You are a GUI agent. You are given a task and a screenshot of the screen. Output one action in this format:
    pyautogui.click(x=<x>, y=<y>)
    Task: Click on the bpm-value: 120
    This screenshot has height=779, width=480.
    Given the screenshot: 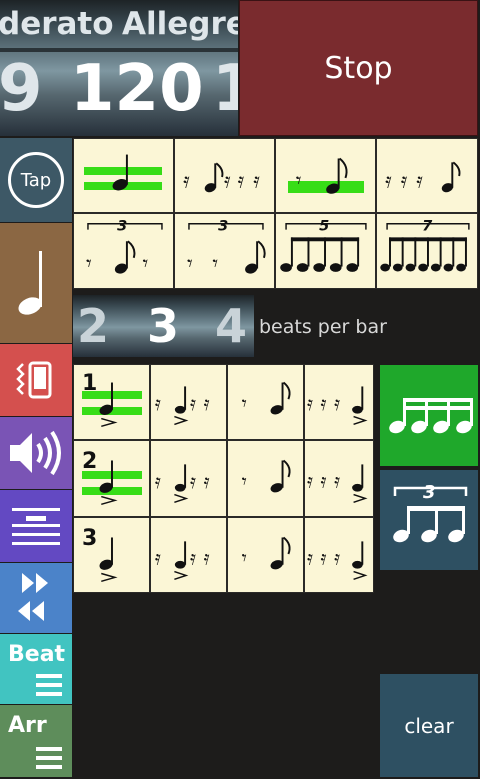 What is the action you would take?
    pyautogui.click(x=137, y=89)
    